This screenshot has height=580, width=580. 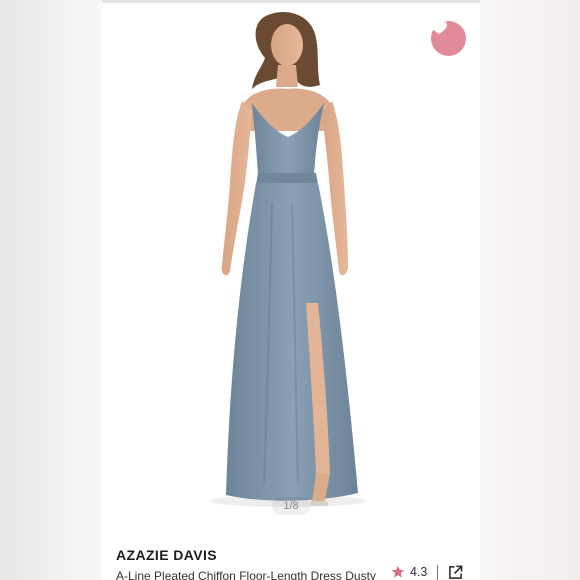 I want to click on rating-value: 4.3, so click(x=419, y=572).